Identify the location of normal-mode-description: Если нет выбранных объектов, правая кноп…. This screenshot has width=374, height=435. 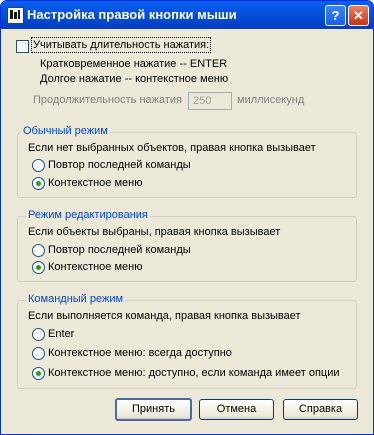
(172, 148).